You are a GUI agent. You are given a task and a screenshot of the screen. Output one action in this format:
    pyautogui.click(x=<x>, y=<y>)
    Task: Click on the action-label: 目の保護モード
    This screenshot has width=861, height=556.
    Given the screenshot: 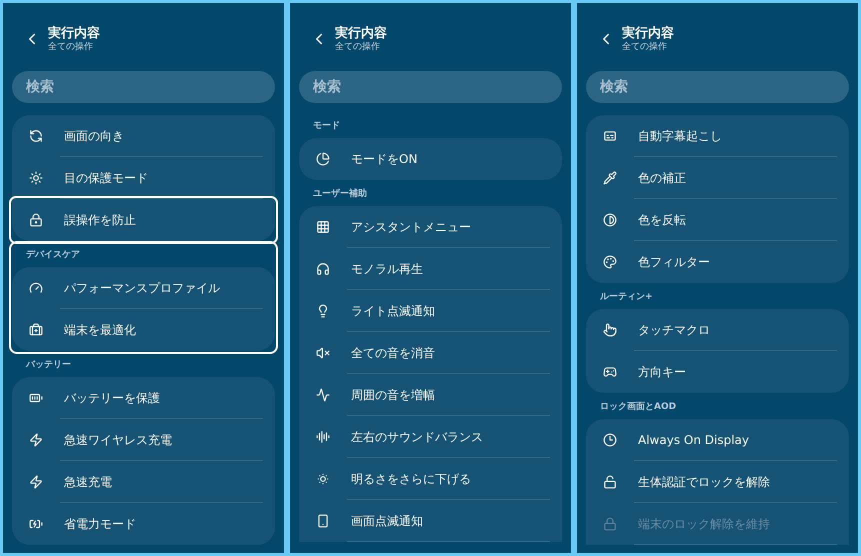 What is the action you would take?
    pyautogui.click(x=106, y=178)
    